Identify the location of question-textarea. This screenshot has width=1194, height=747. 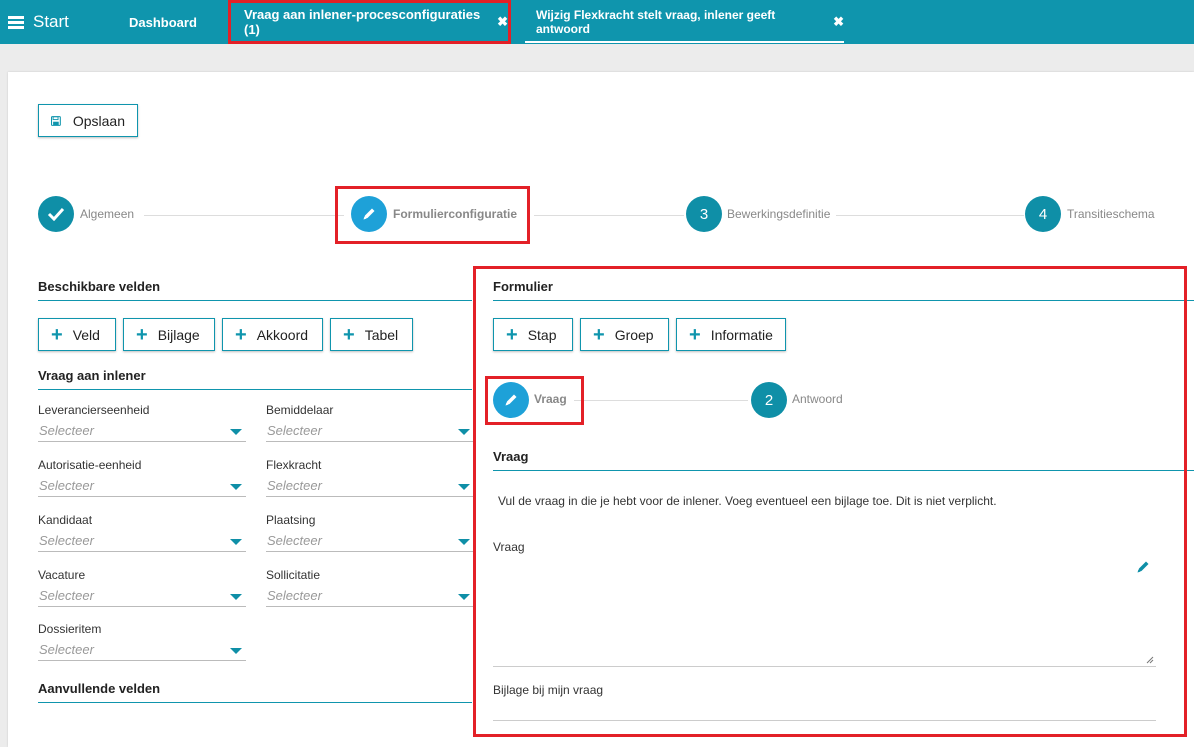
(824, 612).